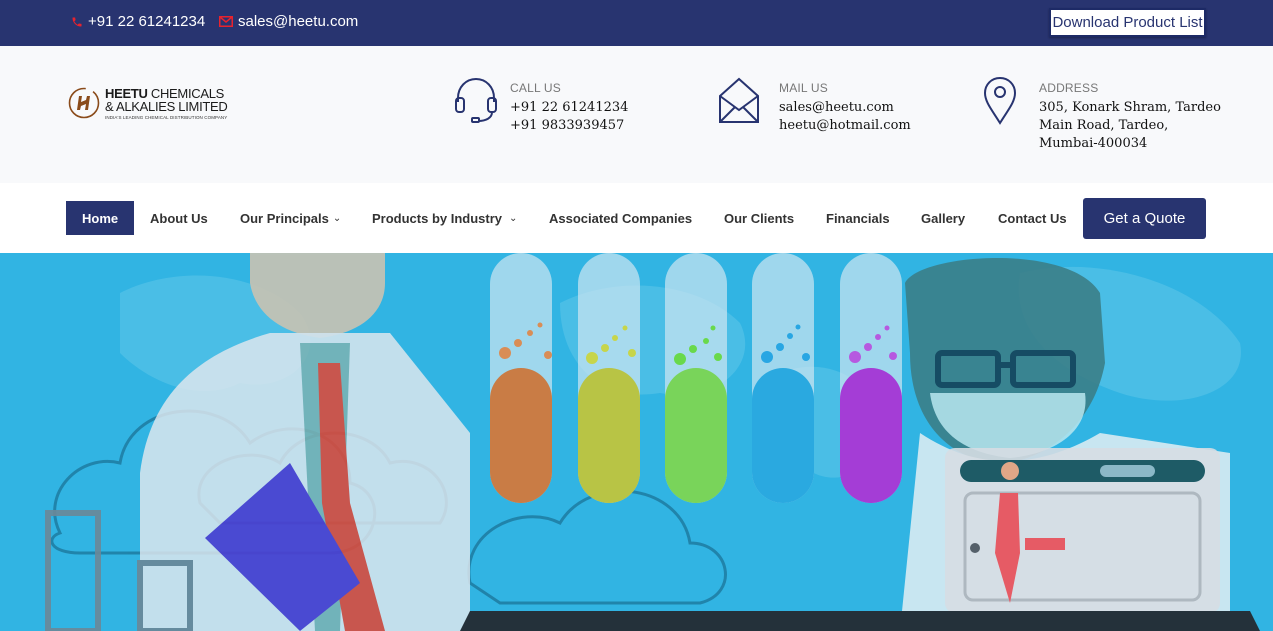 The image size is (1273, 631). I want to click on address-line-1: 305, Konark Shram, Tardeo, so click(1130, 107).